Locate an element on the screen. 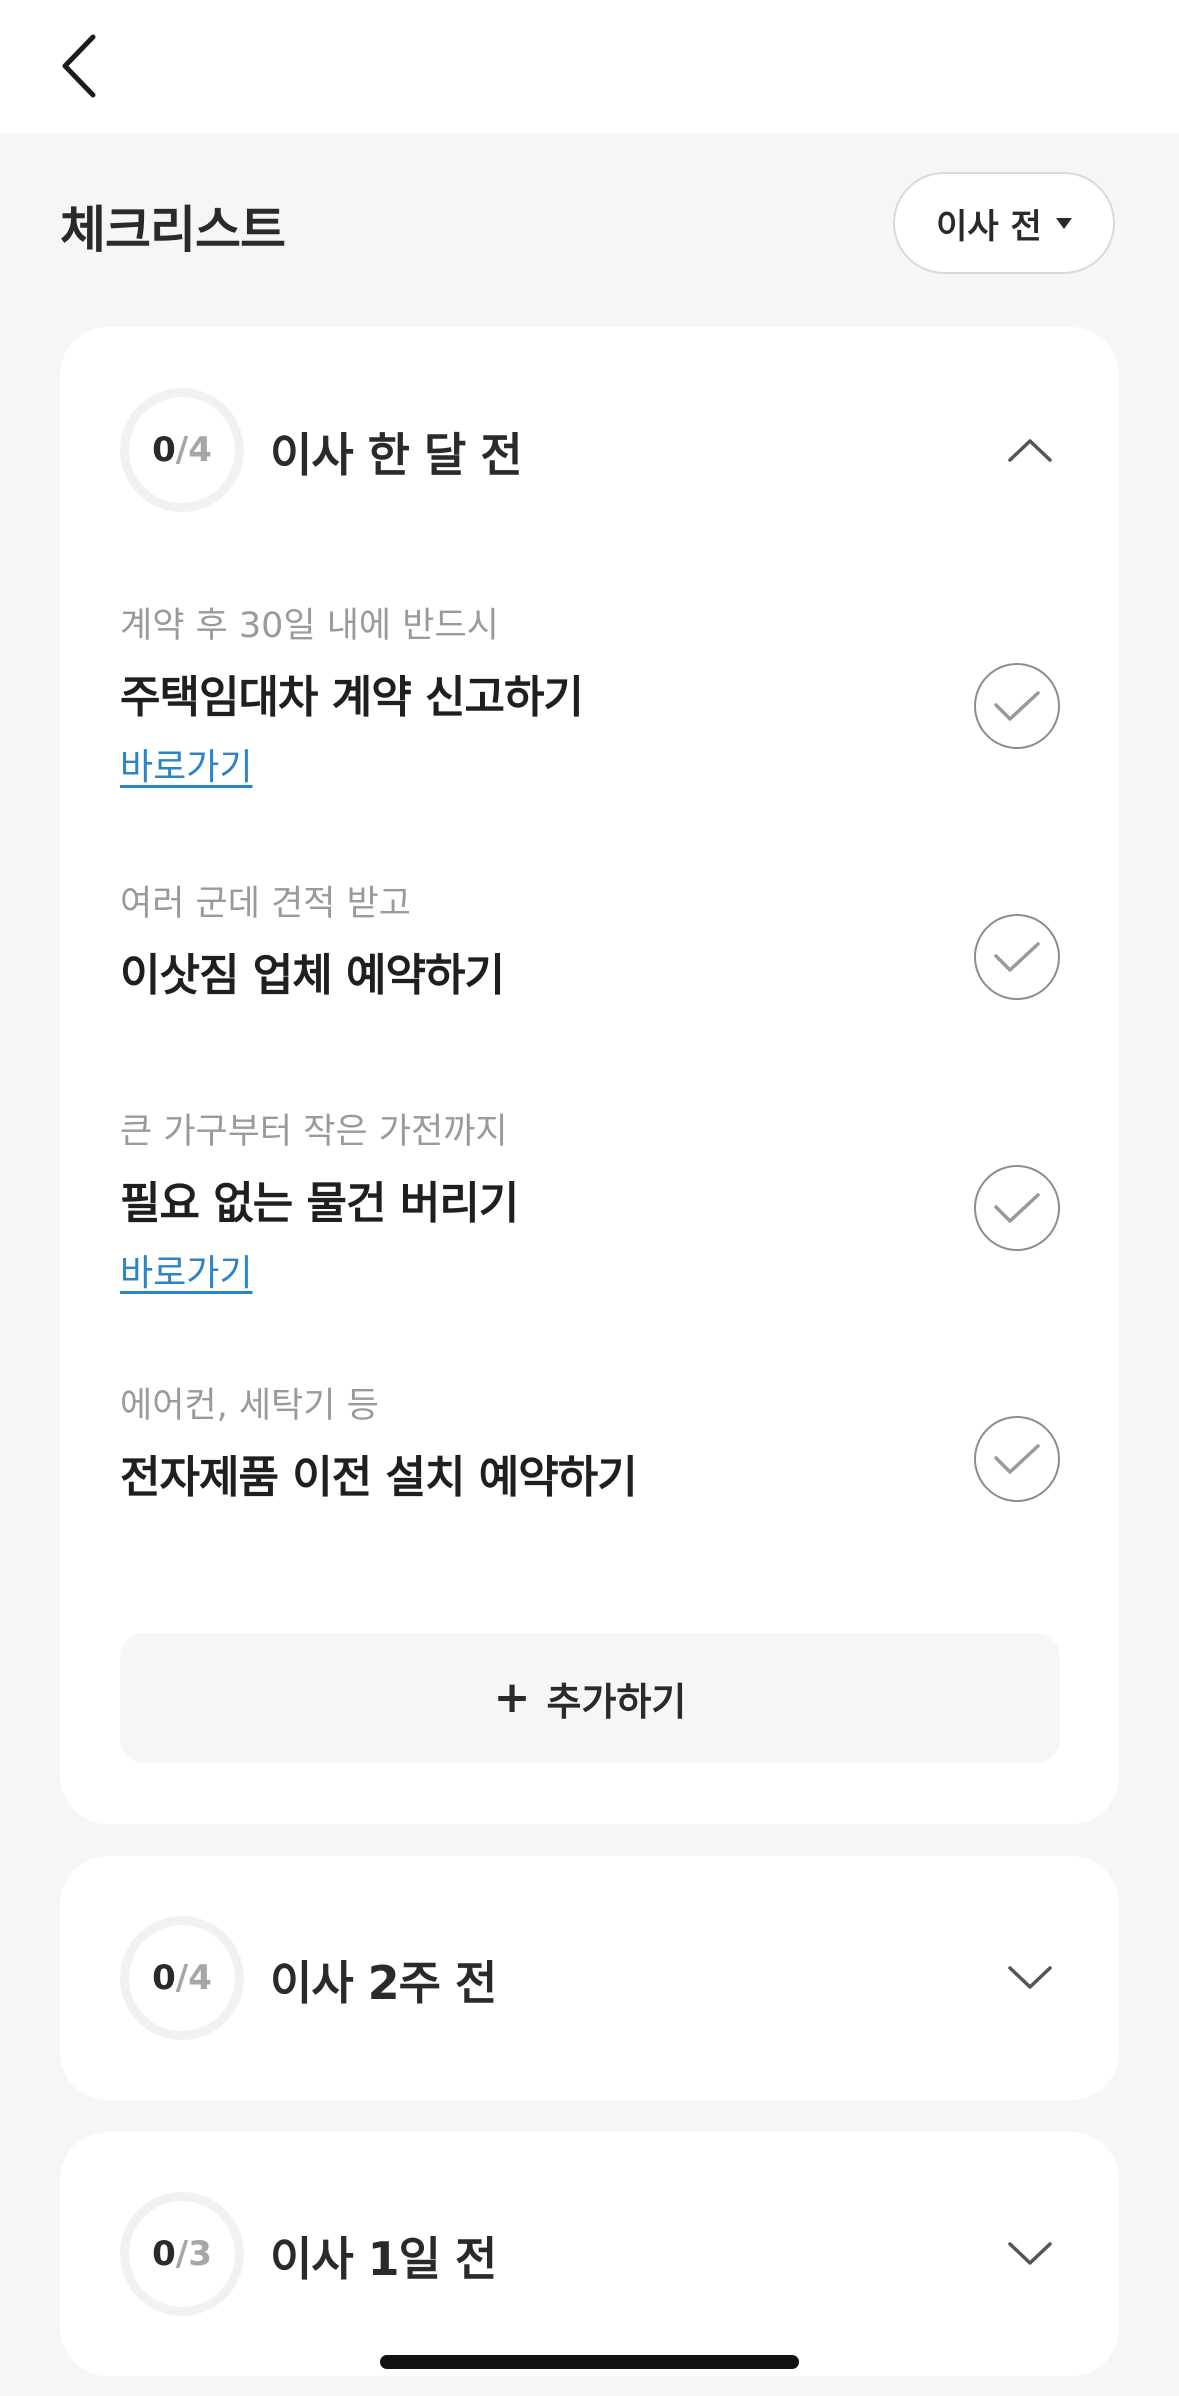  section-title: 이사 2주 전 is located at coordinates (383, 1983).